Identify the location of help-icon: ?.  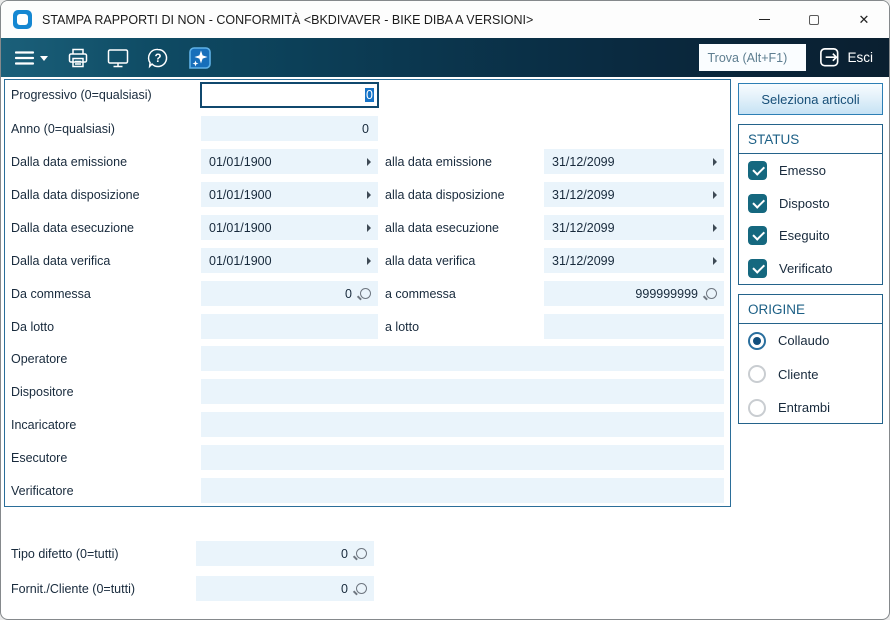
(157, 58).